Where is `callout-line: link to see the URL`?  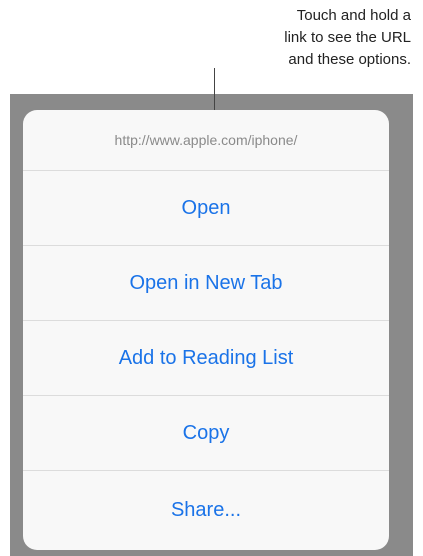
callout-line: link to see the URL is located at coordinates (347, 37).